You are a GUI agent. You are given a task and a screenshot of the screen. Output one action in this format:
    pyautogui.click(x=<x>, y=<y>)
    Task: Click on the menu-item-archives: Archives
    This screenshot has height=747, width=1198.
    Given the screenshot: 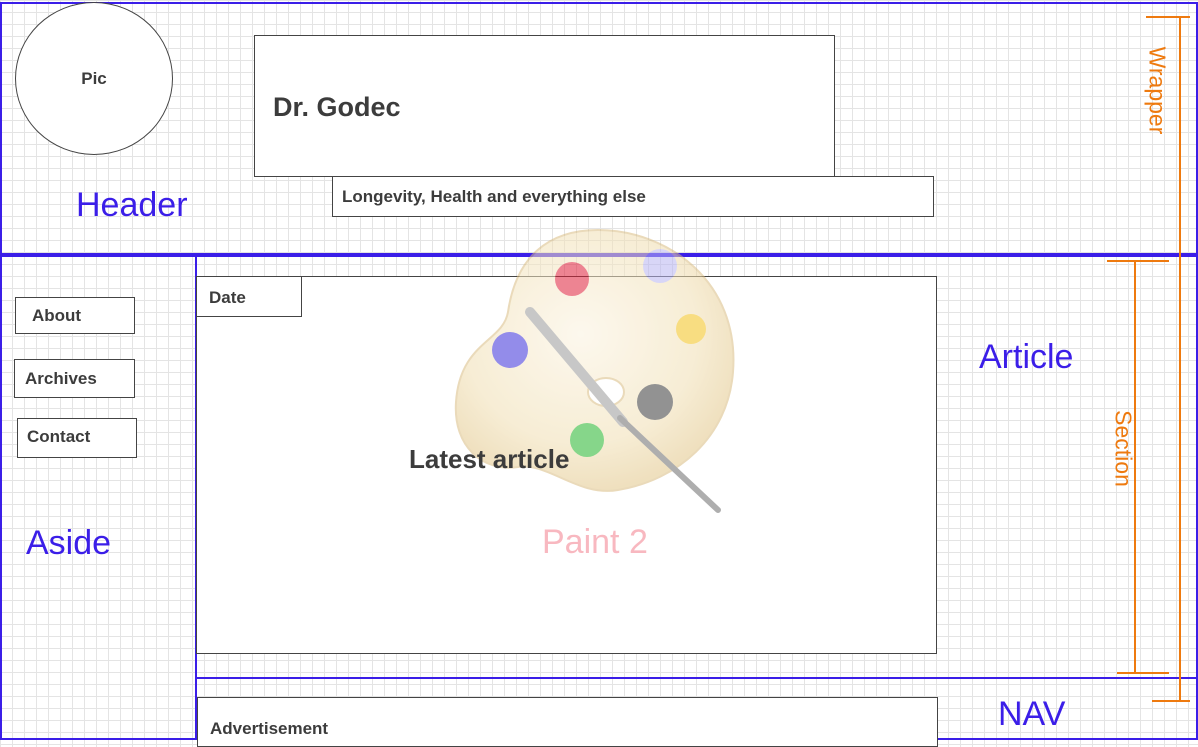 What is the action you would take?
    pyautogui.click(x=74, y=378)
    